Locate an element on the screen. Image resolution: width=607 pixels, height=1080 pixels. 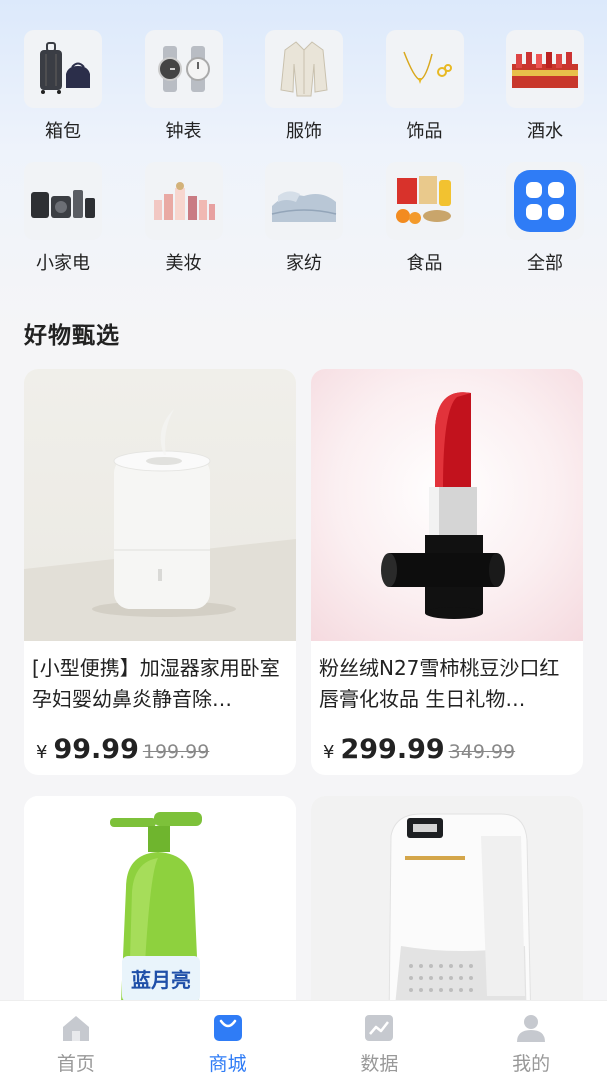
category-label: 饰品 is located at coordinates (424, 131).